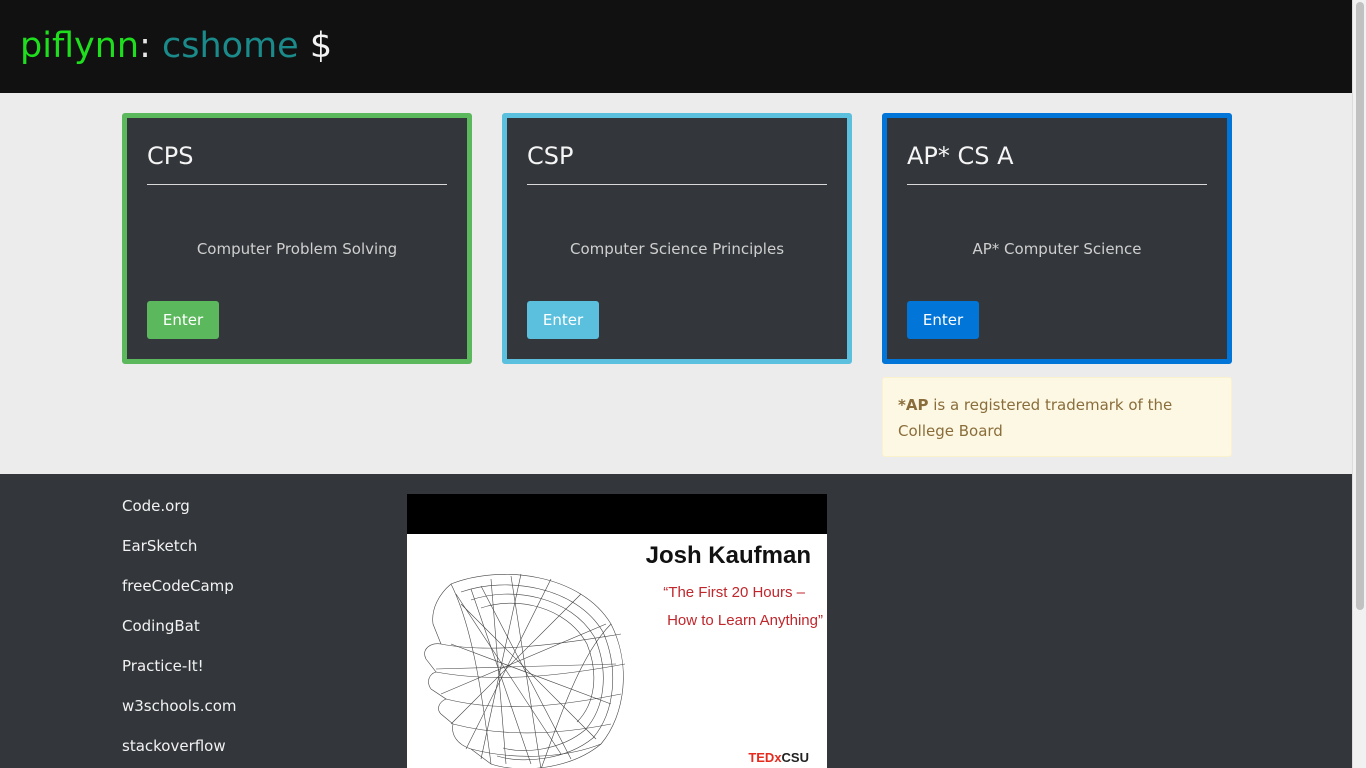 This screenshot has width=1366, height=768. I want to click on brand-user: piflynn, so click(80, 46).